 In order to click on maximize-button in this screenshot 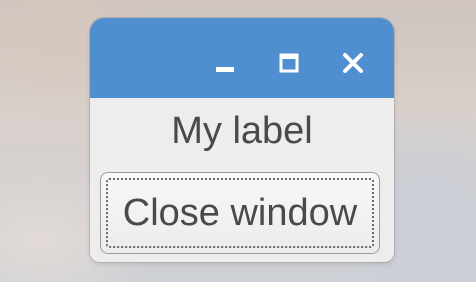, I will do `click(289, 63)`.